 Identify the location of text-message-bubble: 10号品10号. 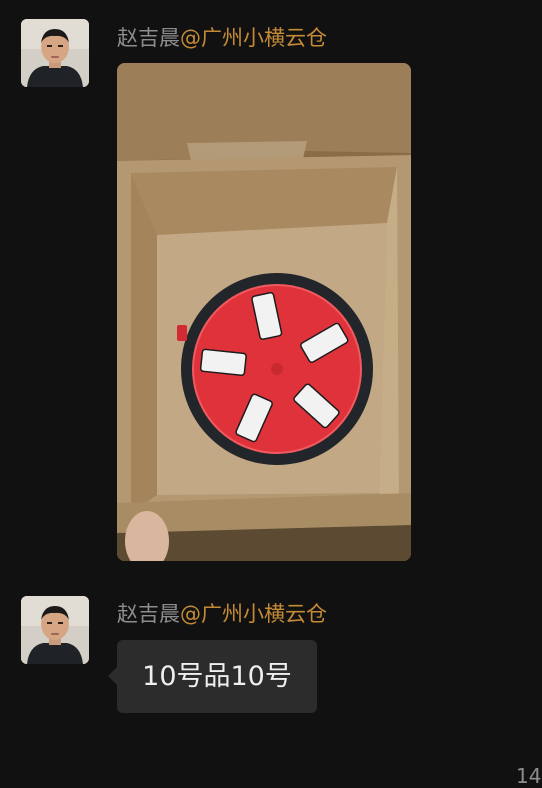
(217, 676).